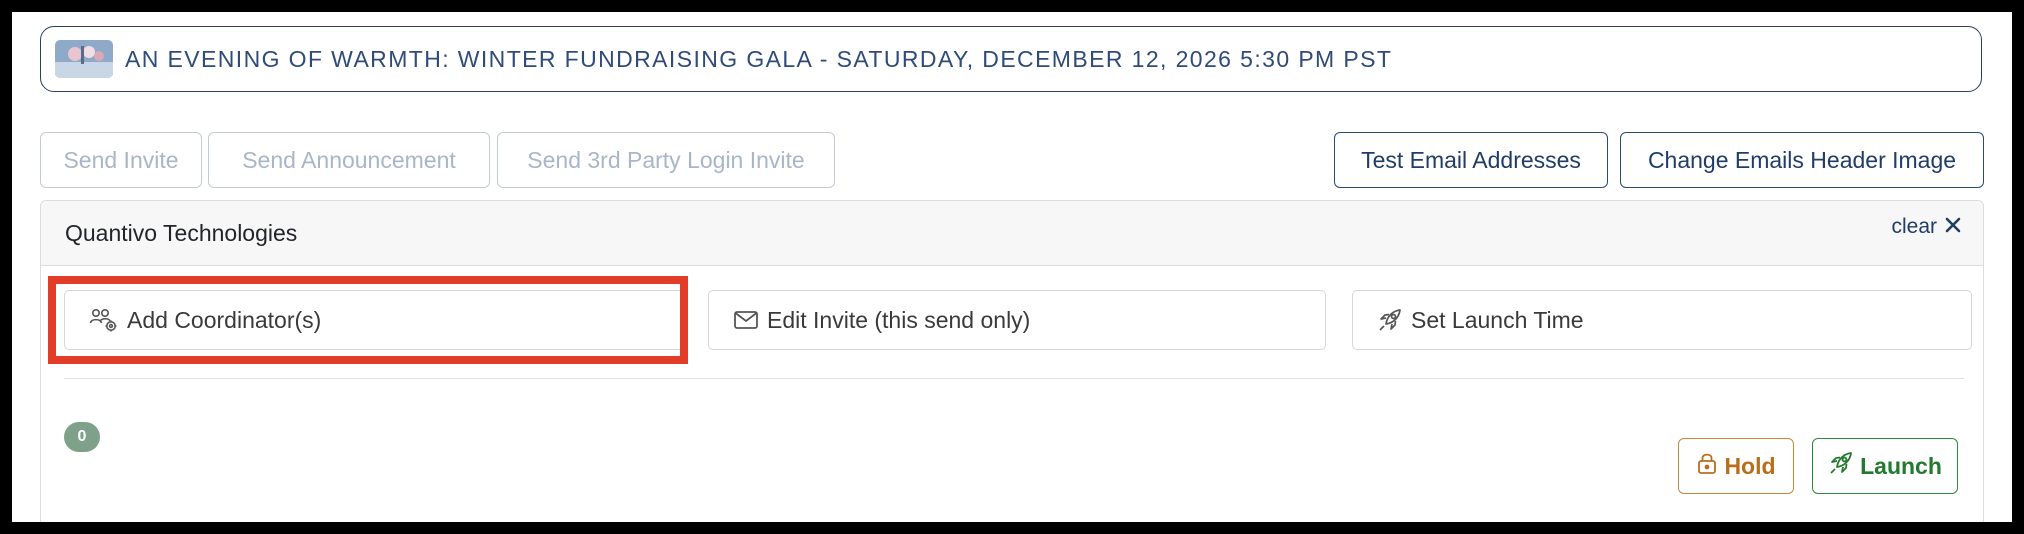 This screenshot has height=534, width=2024. I want to click on event-thumbnail-image, so click(84, 59).